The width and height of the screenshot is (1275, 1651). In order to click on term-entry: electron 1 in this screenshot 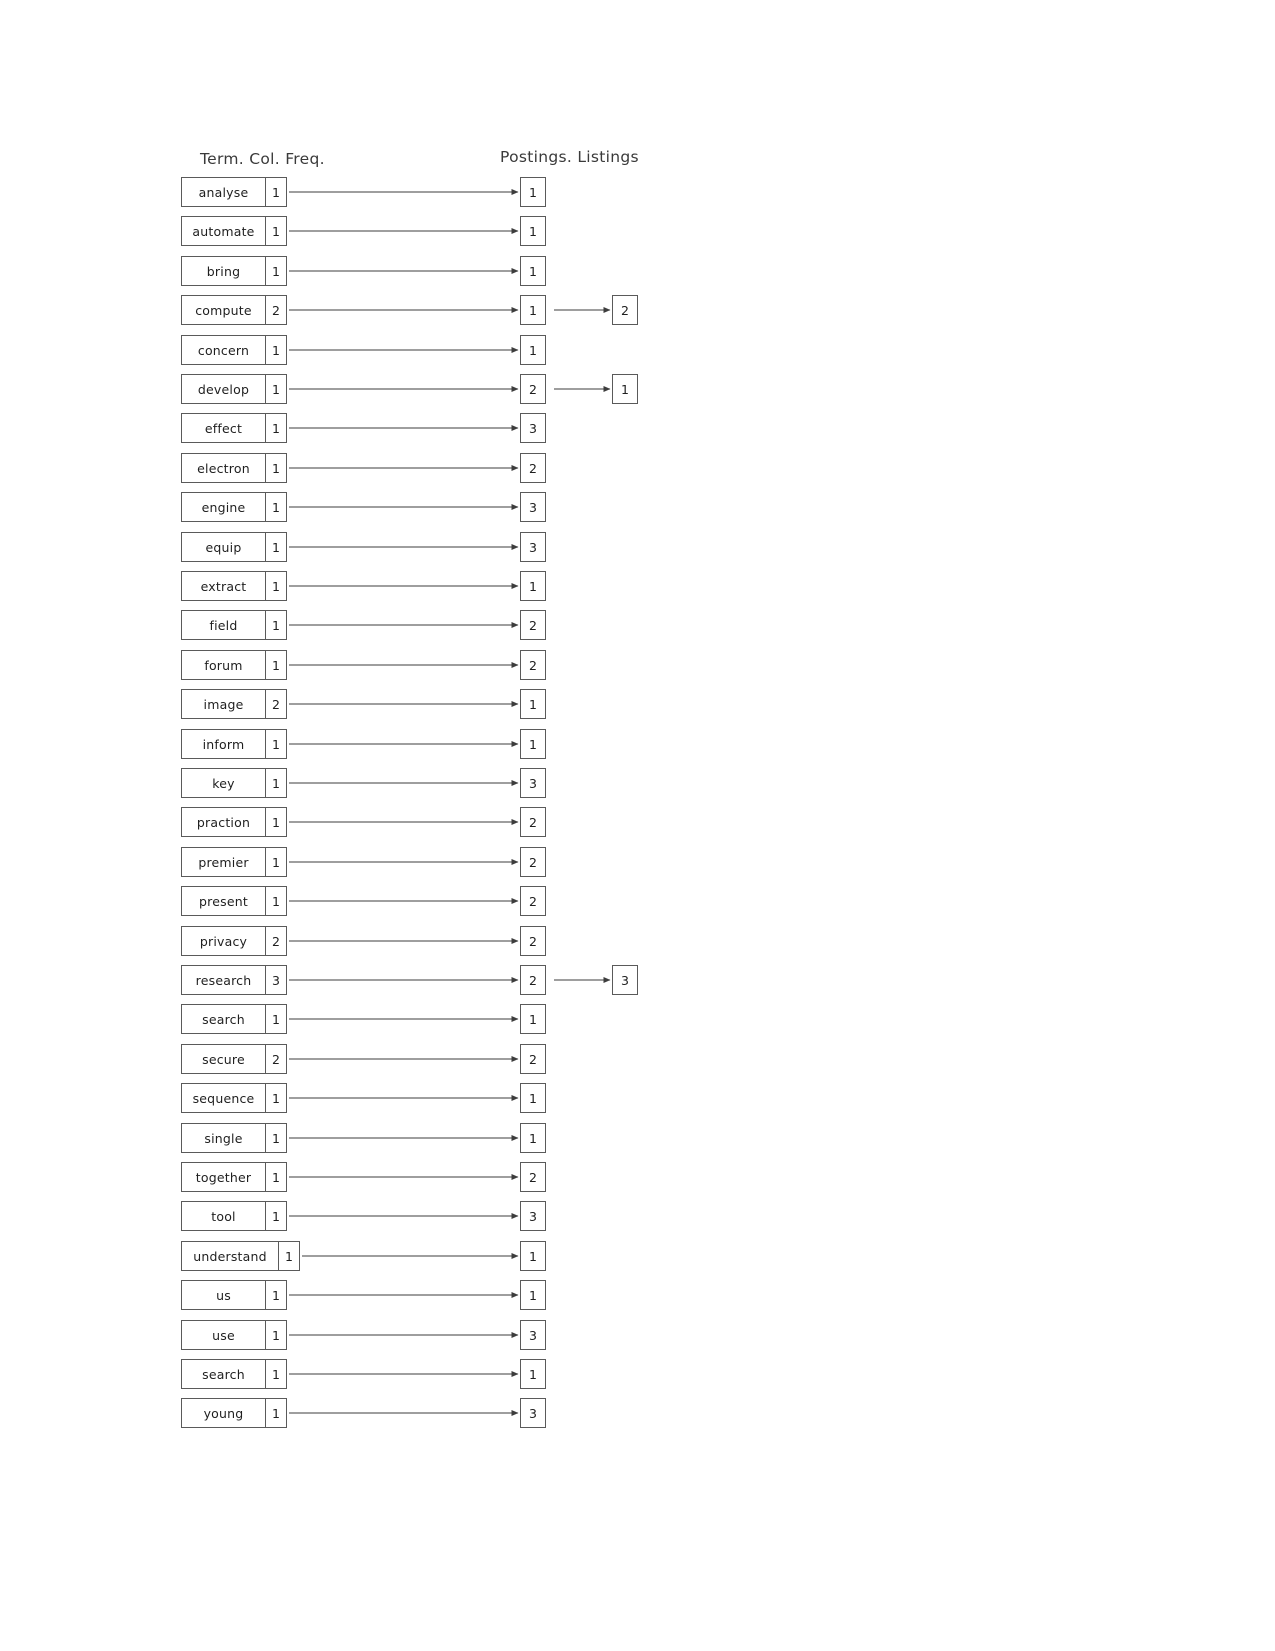, I will do `click(234, 468)`.